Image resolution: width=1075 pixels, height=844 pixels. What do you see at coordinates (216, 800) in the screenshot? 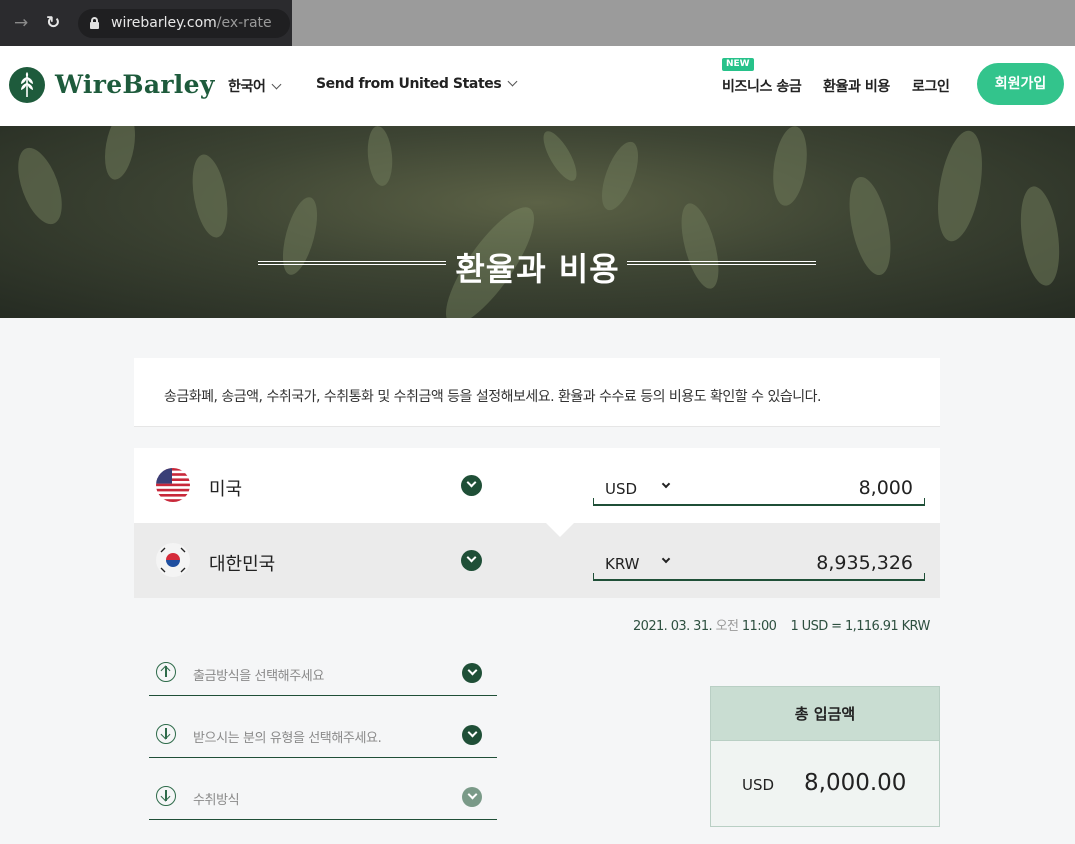
I see `receive-method-placeholder: 수취방식` at bounding box center [216, 800].